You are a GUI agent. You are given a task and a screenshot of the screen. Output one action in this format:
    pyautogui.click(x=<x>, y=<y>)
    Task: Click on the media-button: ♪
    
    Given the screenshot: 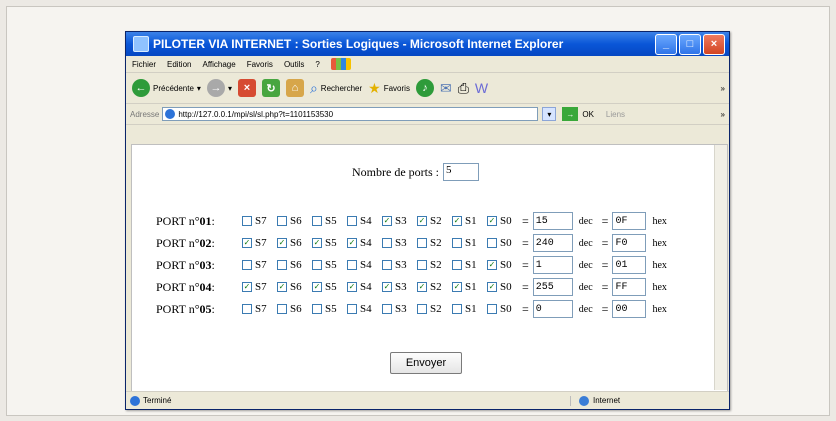 What is the action you would take?
    pyautogui.click(x=424, y=88)
    